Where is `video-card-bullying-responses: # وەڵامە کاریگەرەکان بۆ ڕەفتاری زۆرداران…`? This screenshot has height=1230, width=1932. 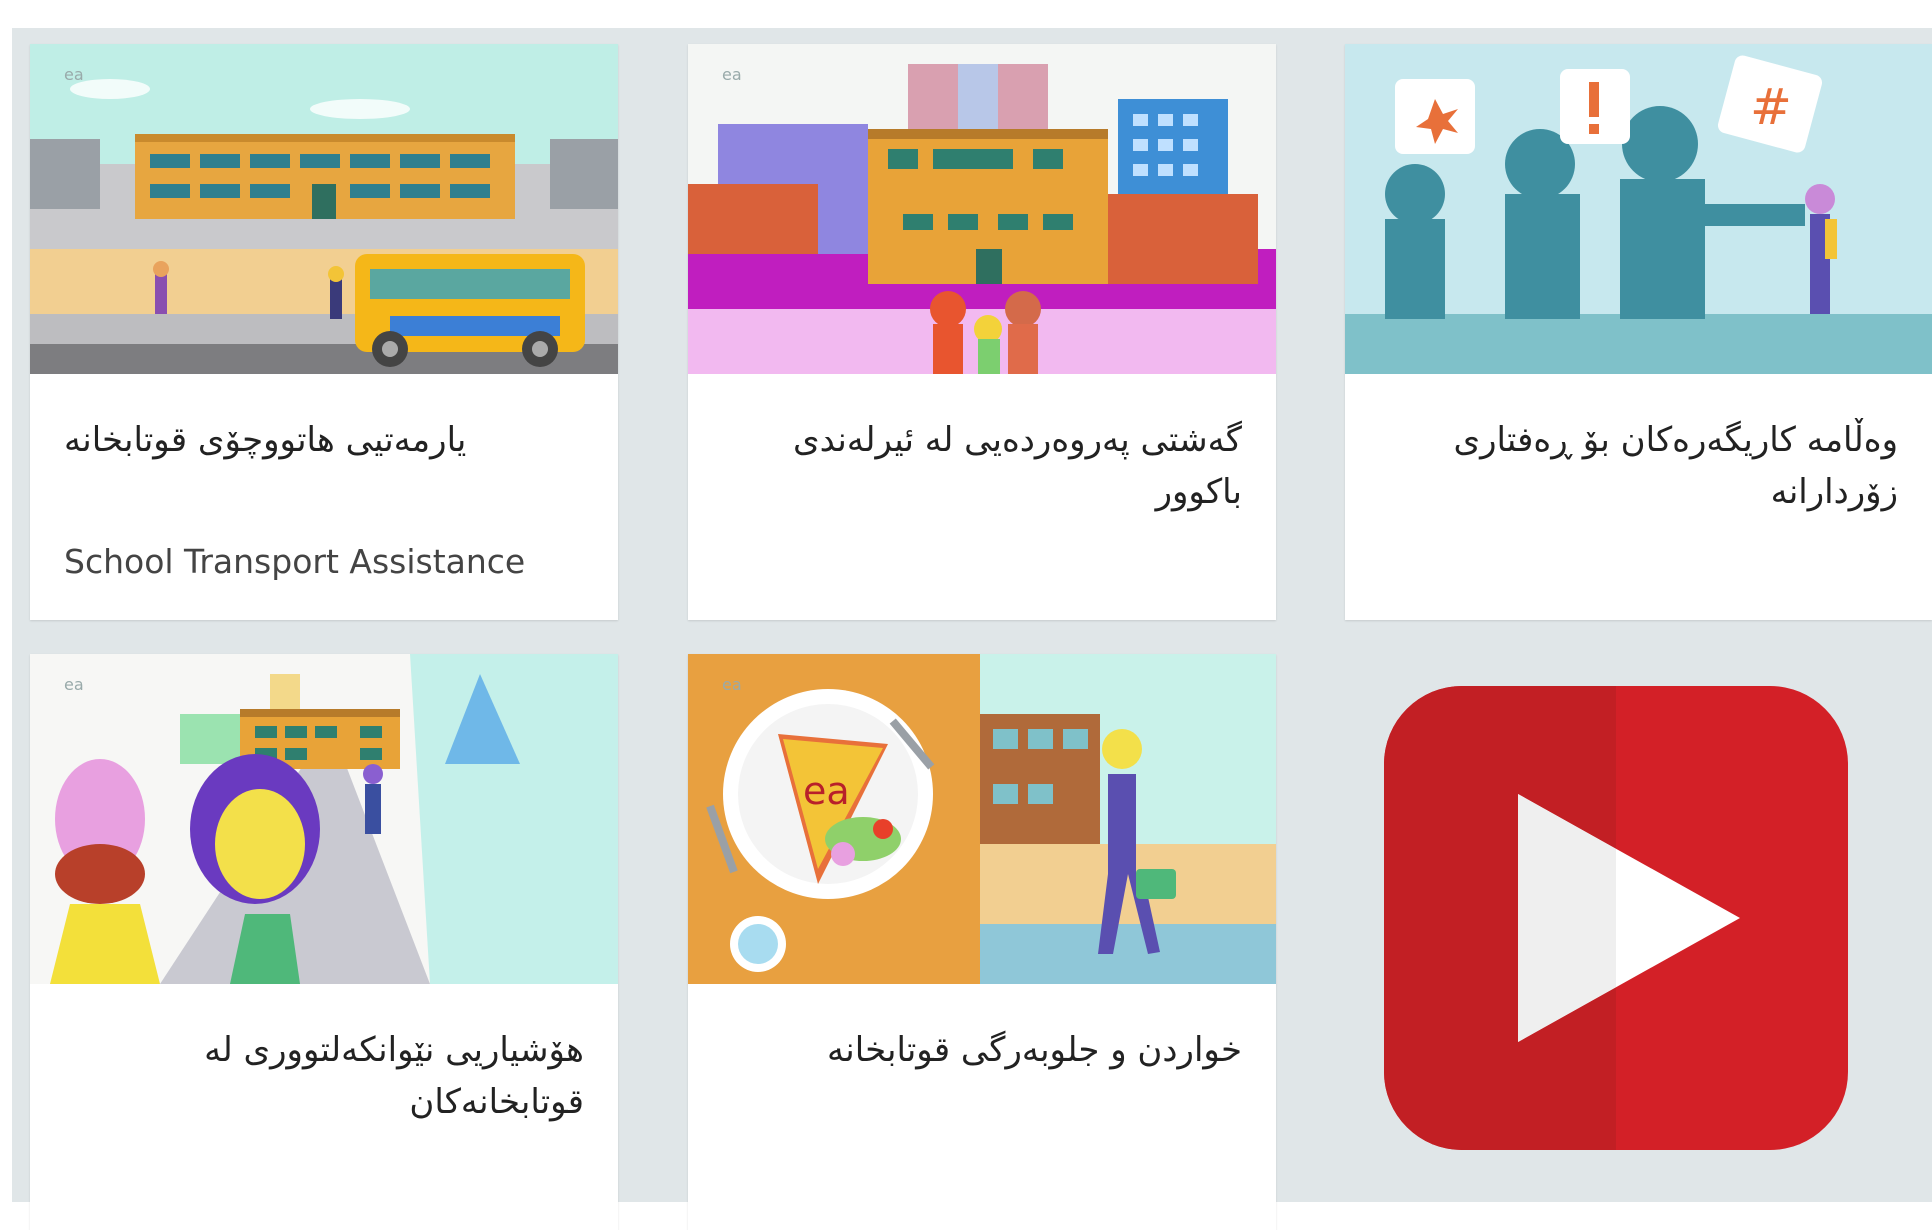
video-card-bullying-responses: # وەڵامە کاریگەرەکان بۆ ڕەفتاری زۆرداران… is located at coordinates (1638, 332).